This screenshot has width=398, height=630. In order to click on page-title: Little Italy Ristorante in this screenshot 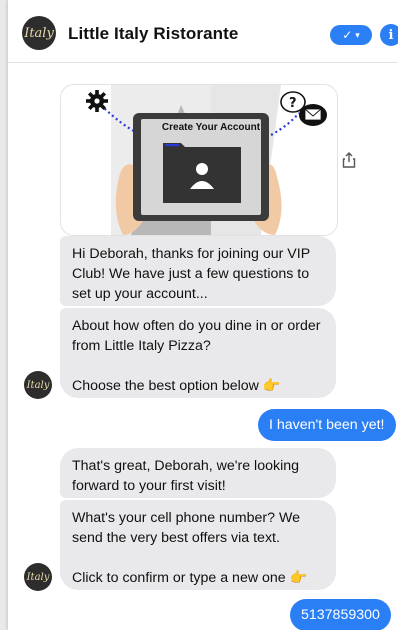, I will do `click(153, 34)`.